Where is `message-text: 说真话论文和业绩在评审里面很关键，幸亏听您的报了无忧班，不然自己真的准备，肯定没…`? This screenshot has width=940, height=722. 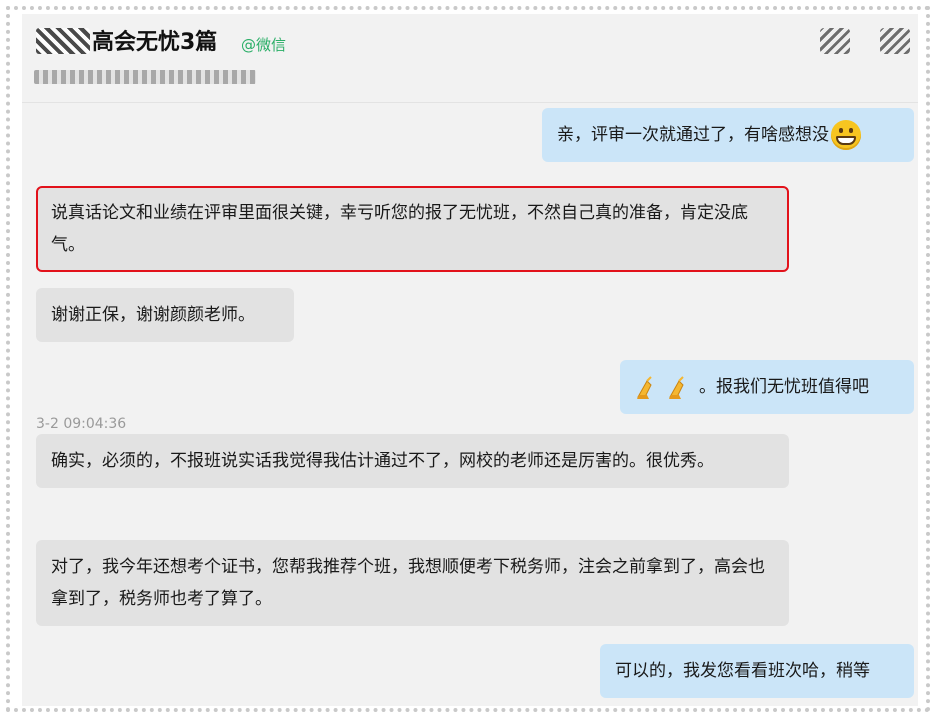 message-text: 说真话论文和业绩在评审里面很关键，幸亏听您的报了无忧班，不然自己真的准备，肯定没… is located at coordinates (399, 229).